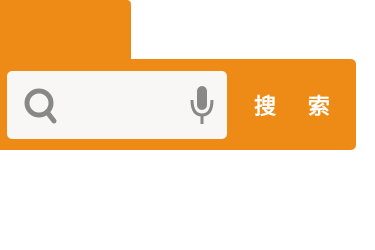  What do you see at coordinates (202, 105) in the screenshot?
I see `microphone-icon` at bounding box center [202, 105].